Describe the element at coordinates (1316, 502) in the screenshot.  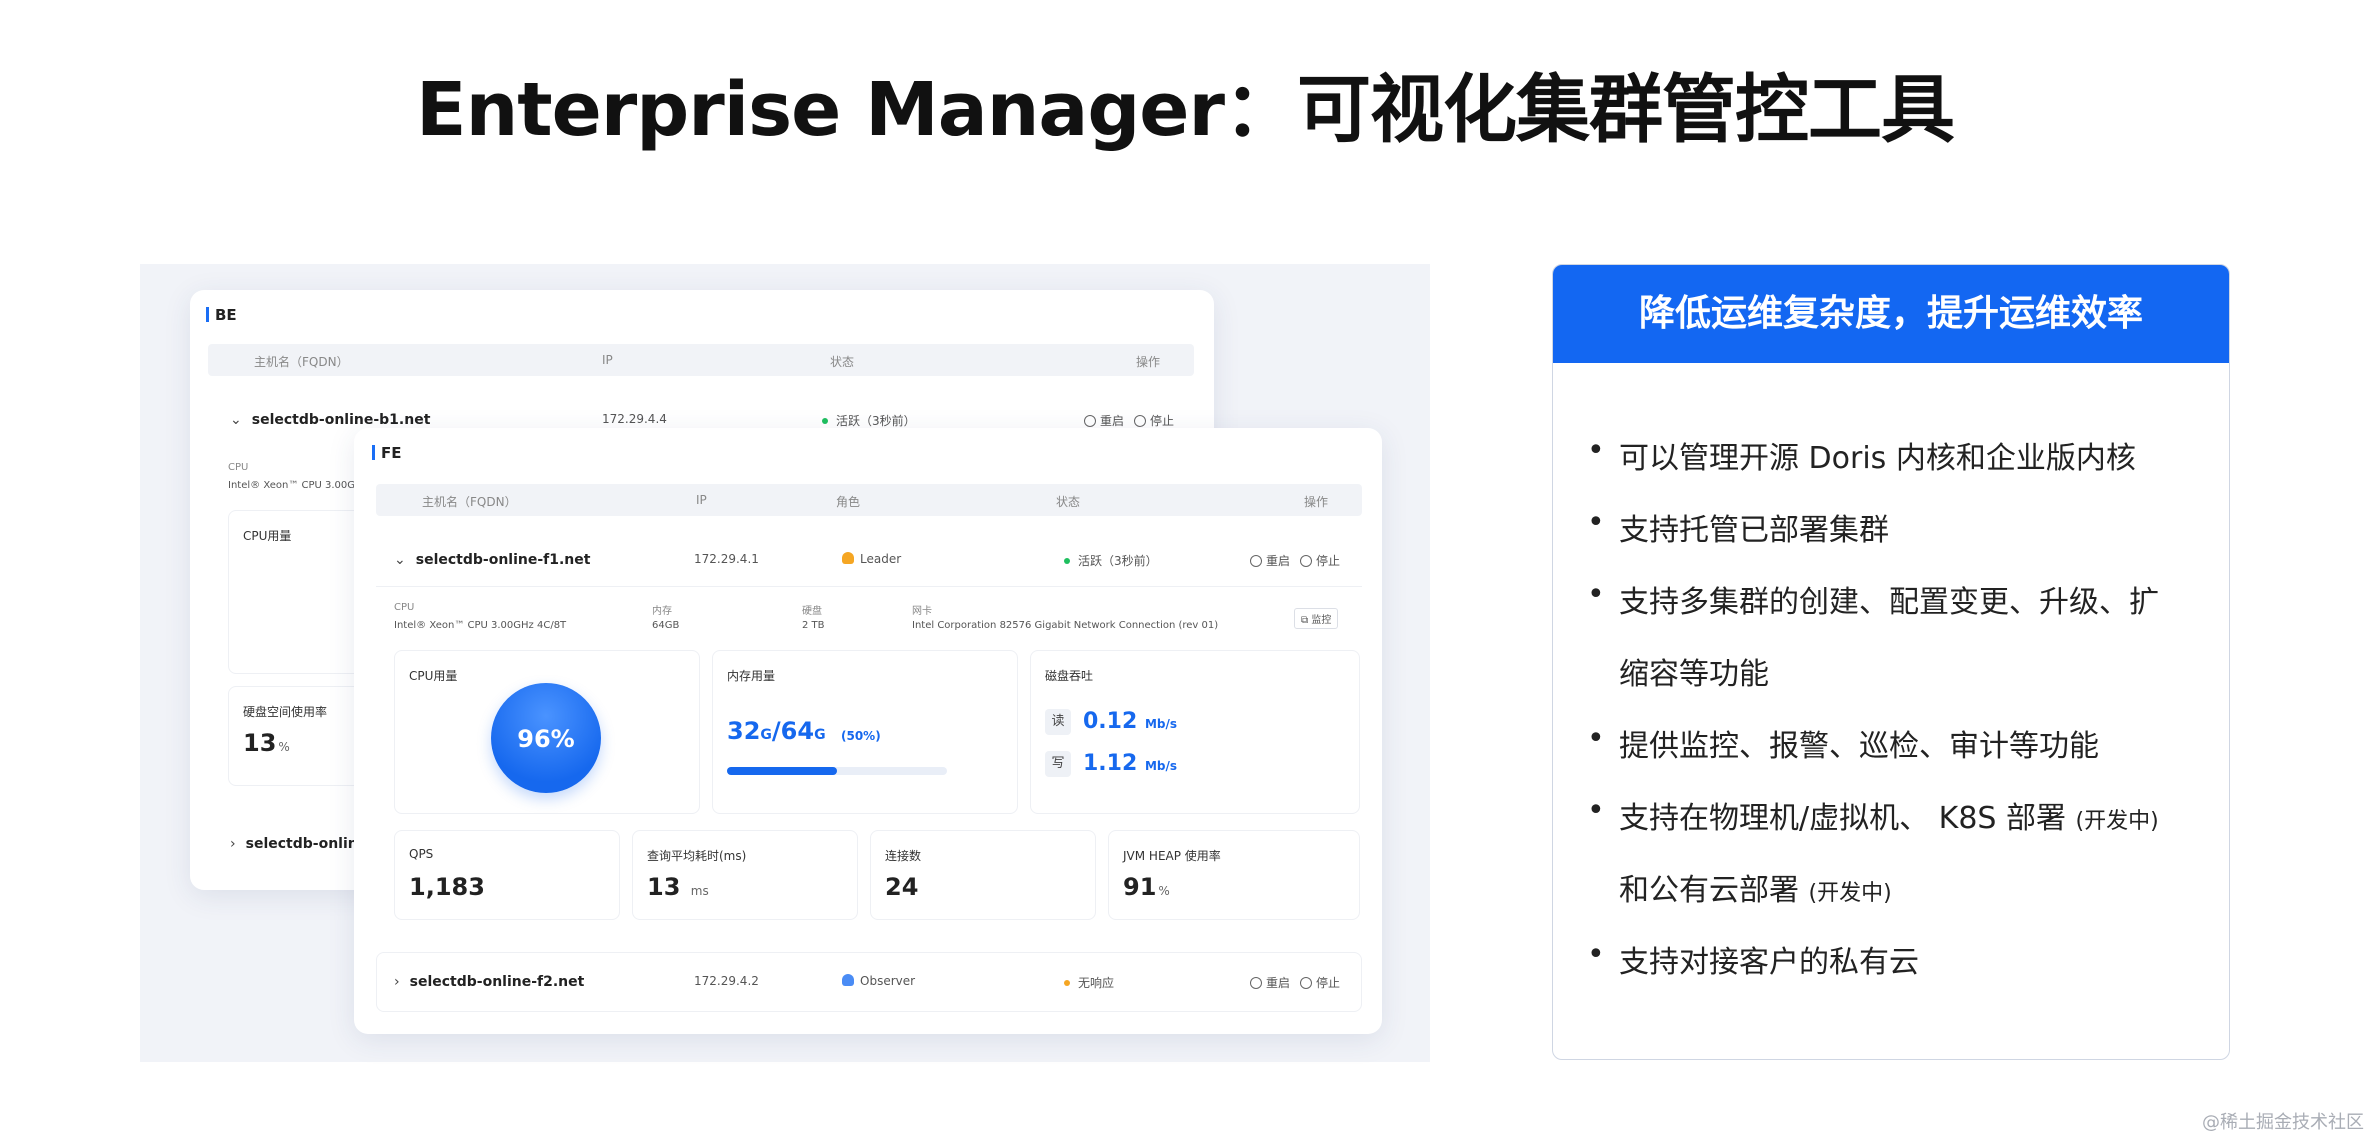
I see `fe-header-actions: 操作` at that location.